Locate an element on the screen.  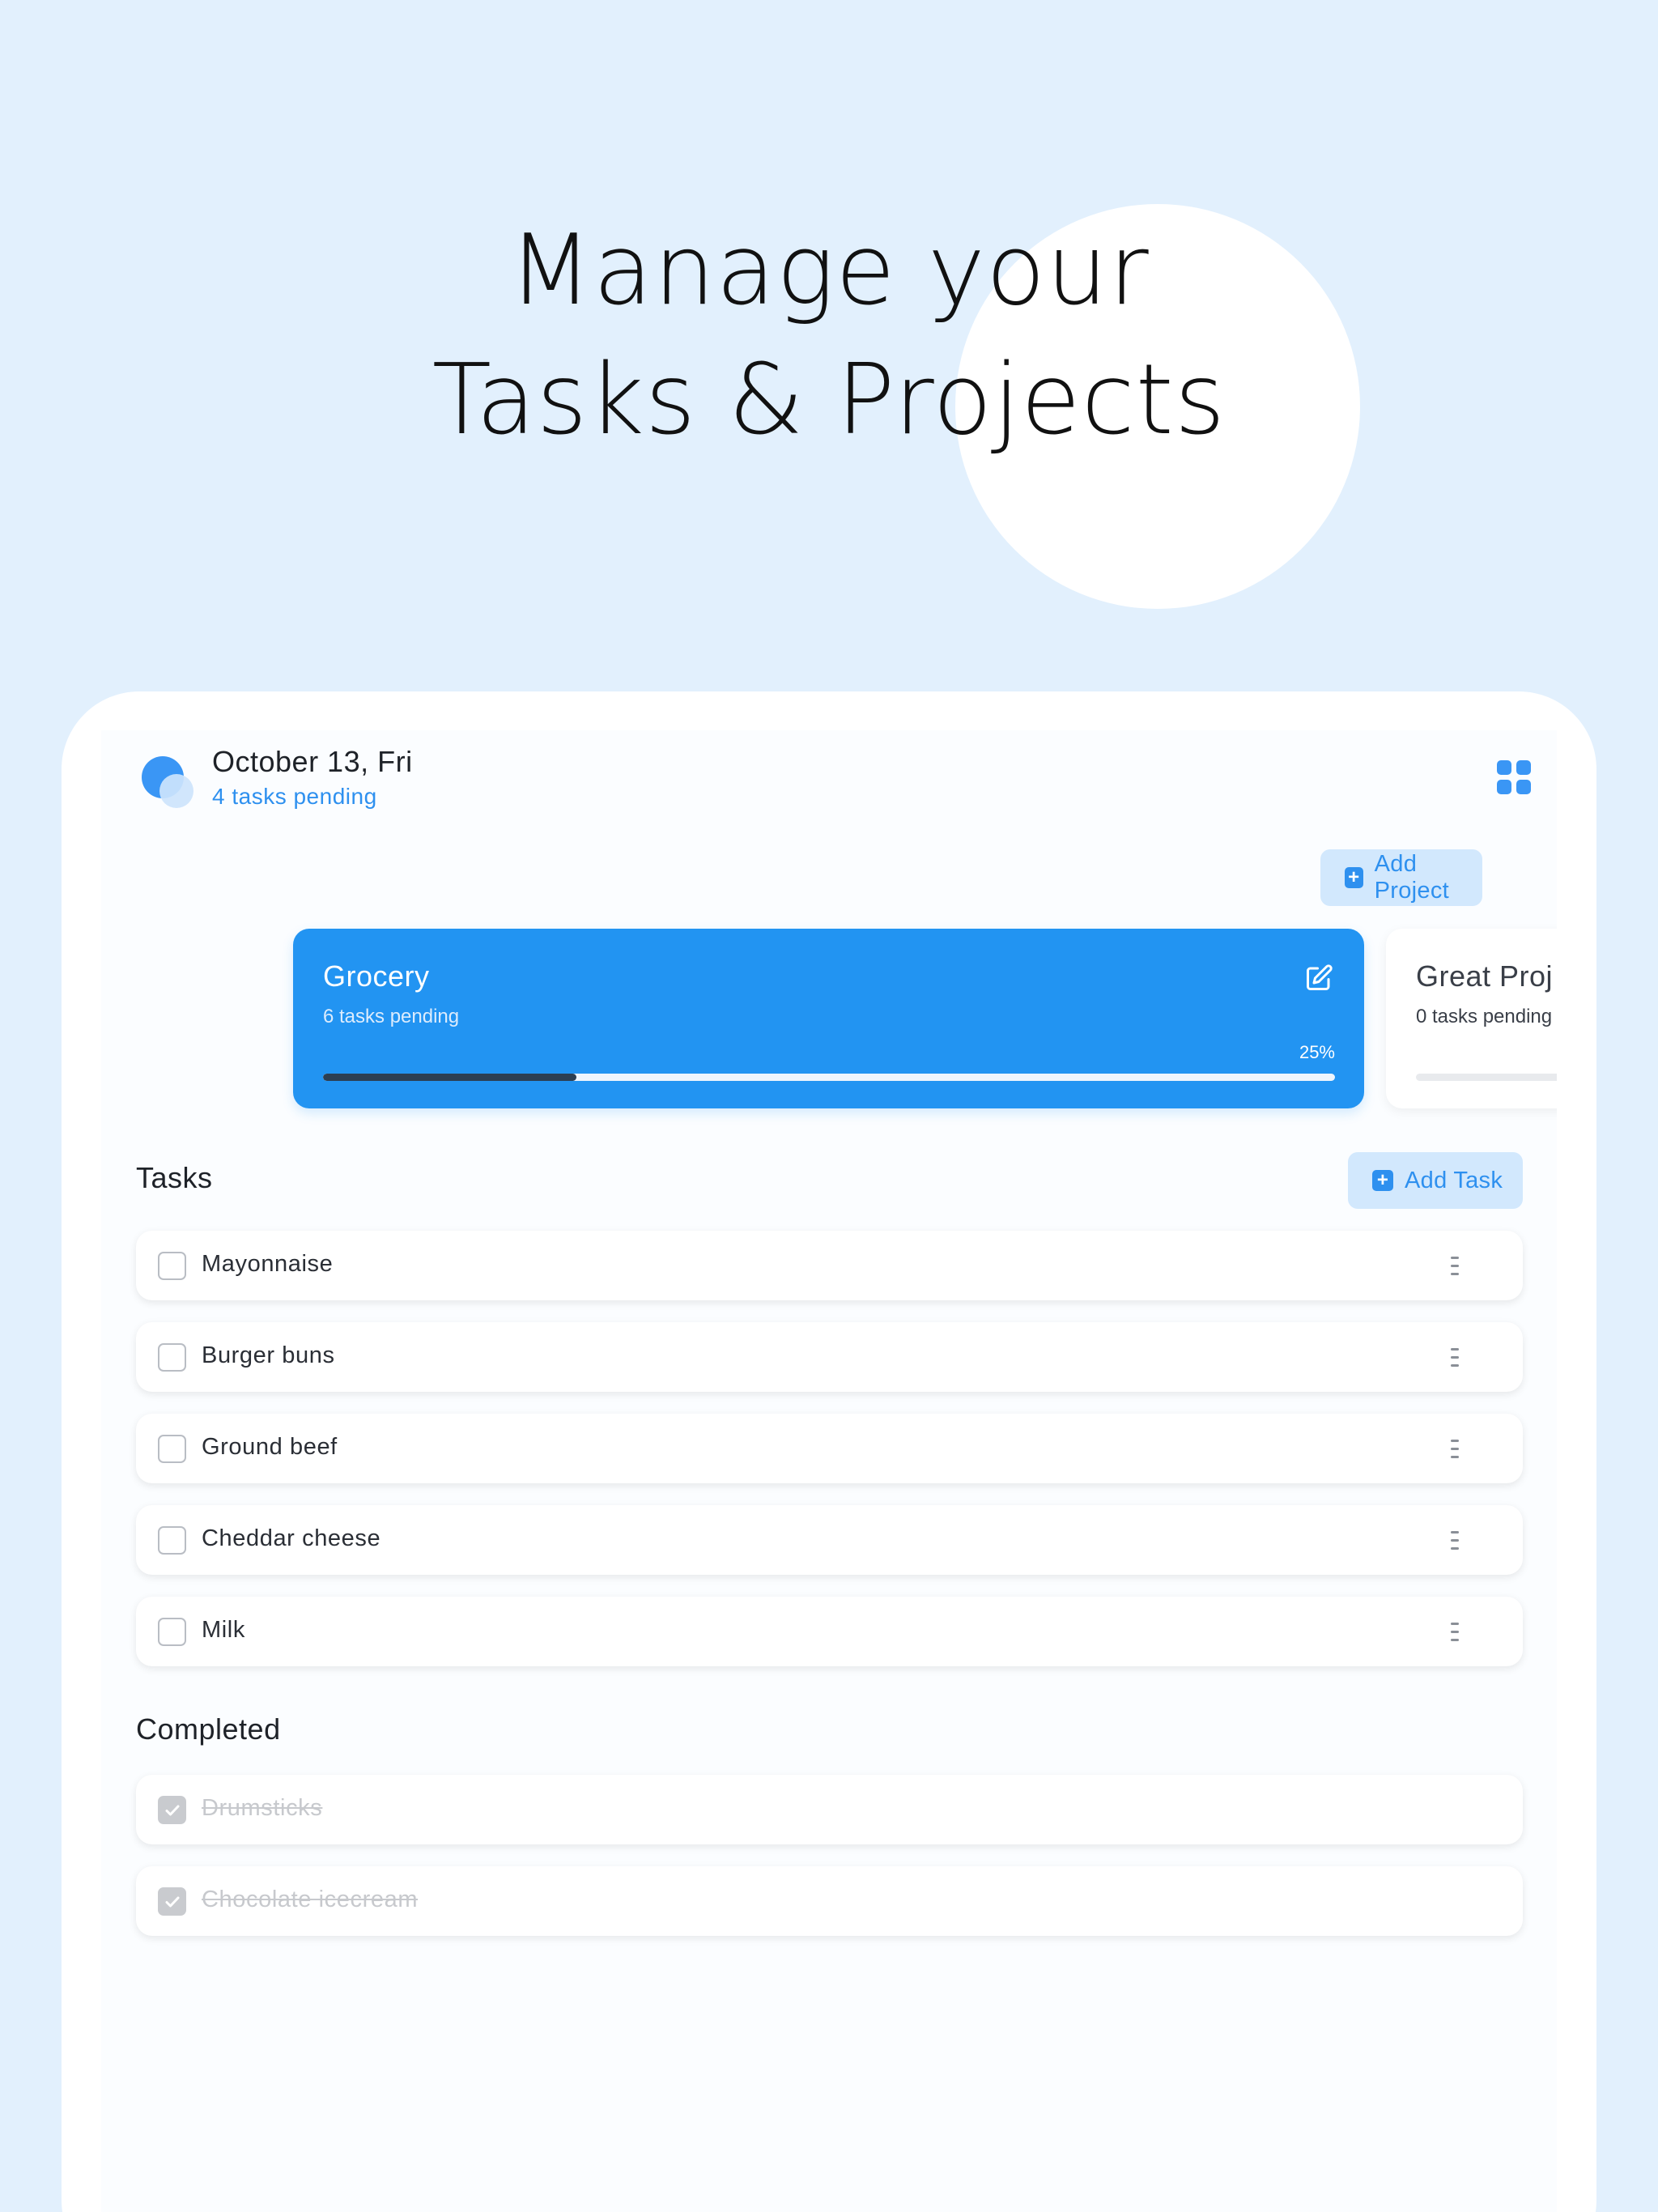
project-name: Grocery is located at coordinates (376, 976).